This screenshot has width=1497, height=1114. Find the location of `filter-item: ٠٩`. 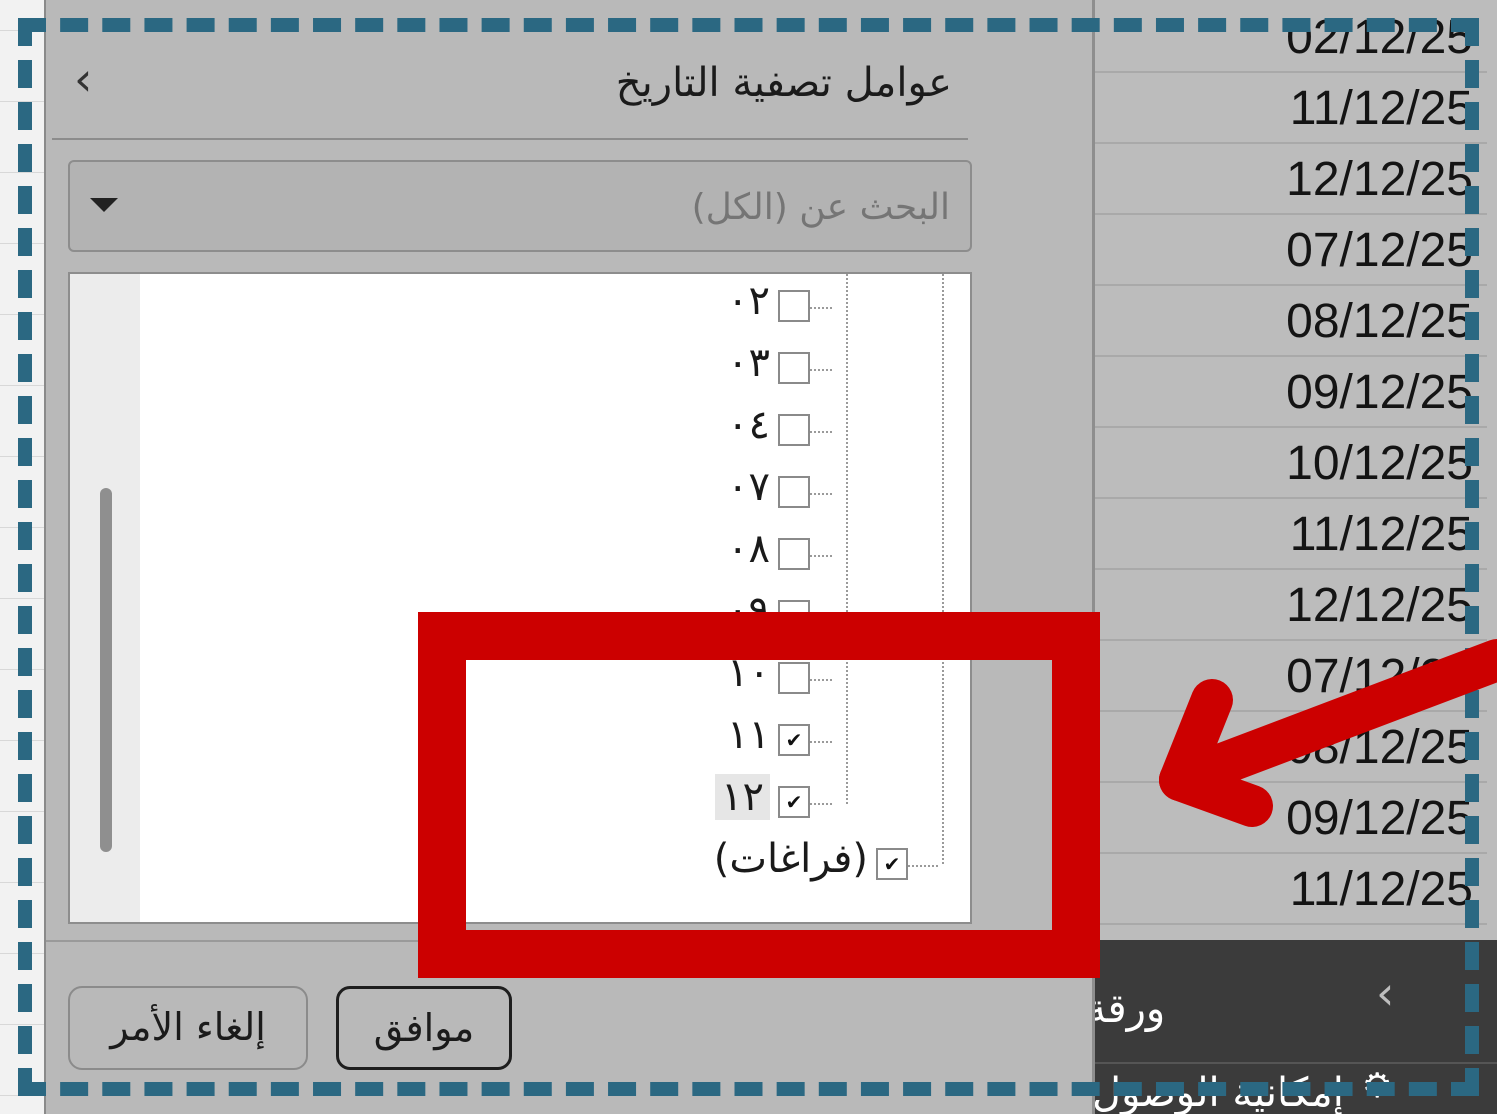

filter-item: ٠٩ is located at coordinates (520, 615).